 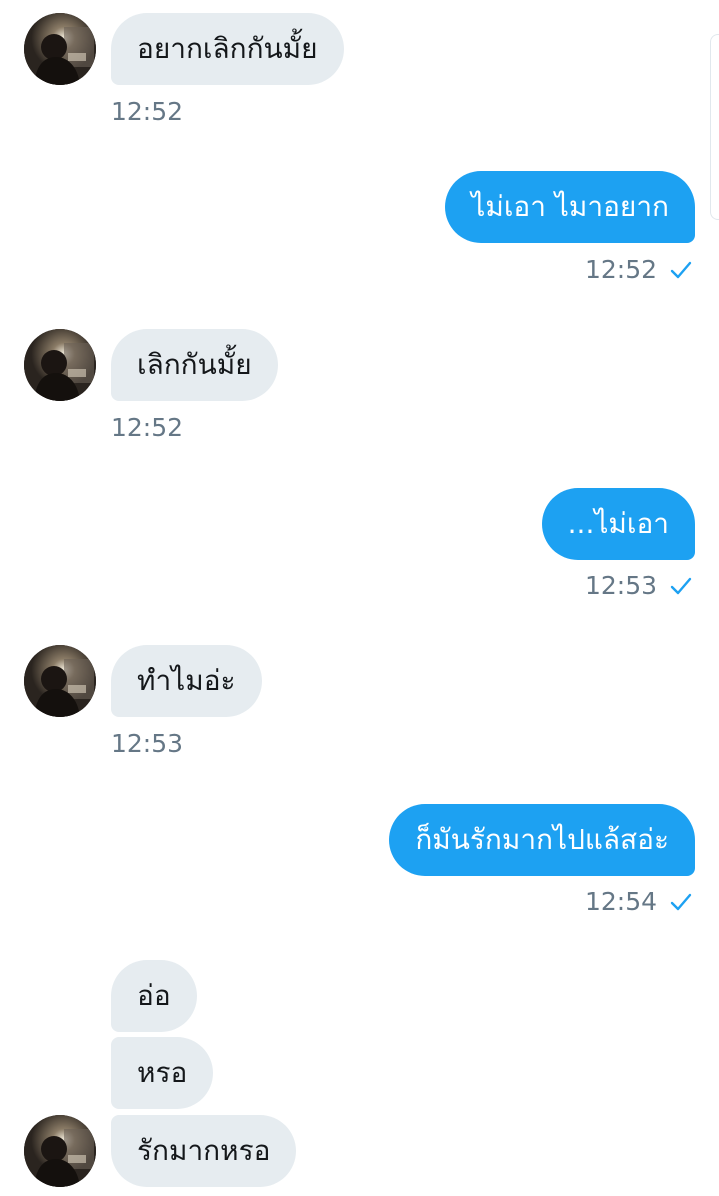 I want to click on message-bubble-outgoing: ...ไม่เอา, so click(x=618, y=524).